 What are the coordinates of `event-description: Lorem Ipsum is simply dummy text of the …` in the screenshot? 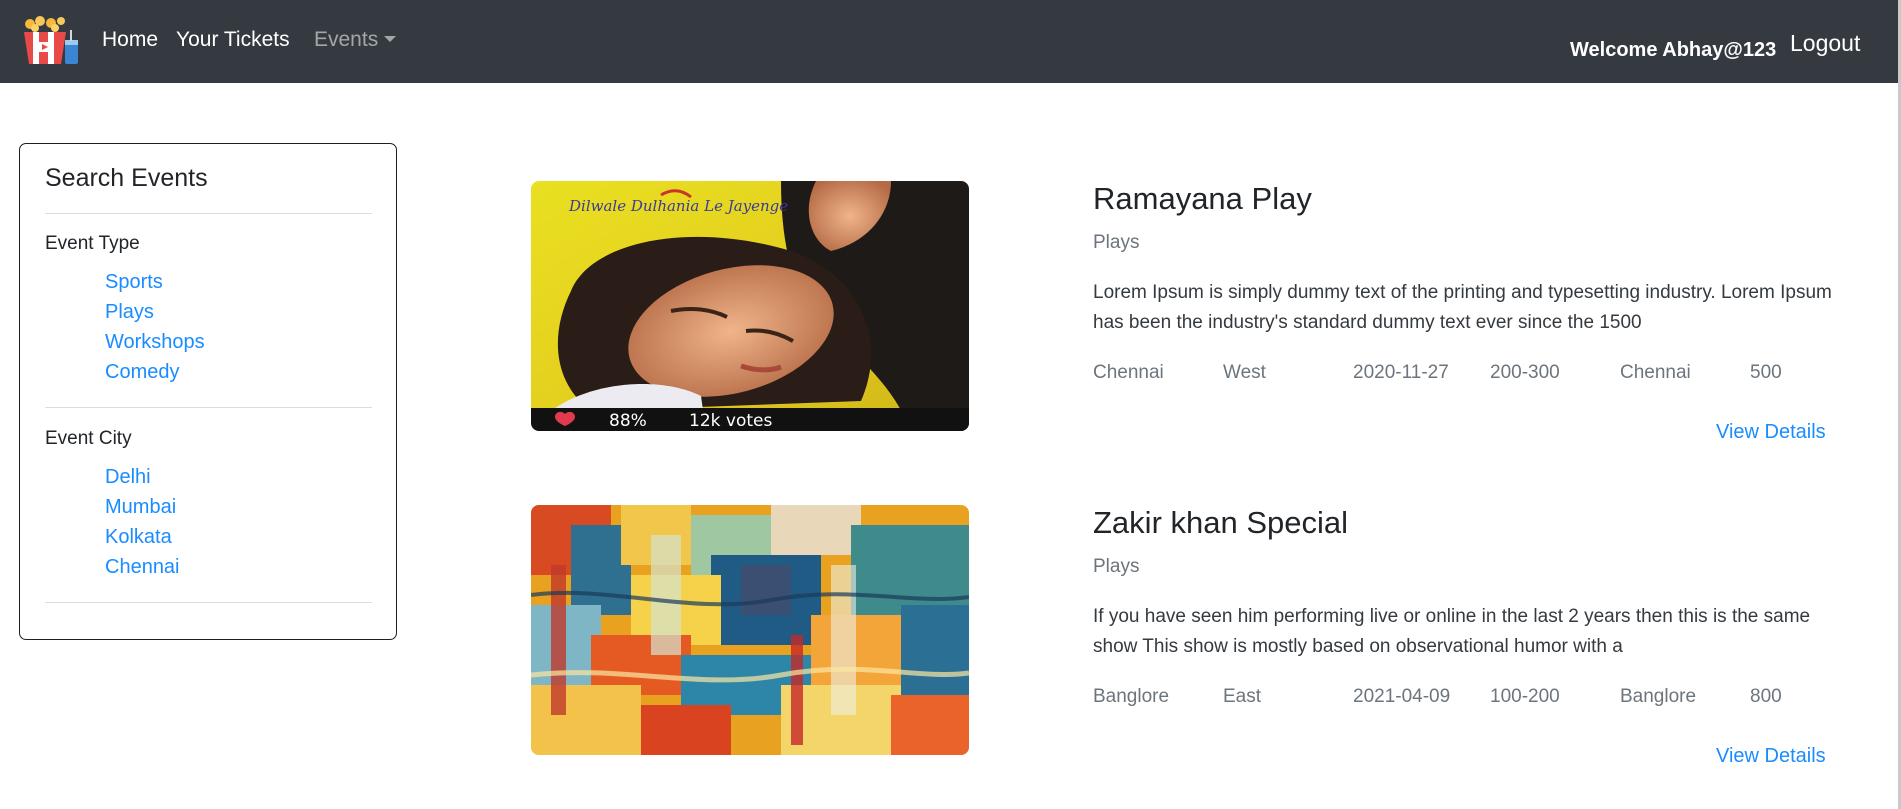 It's located at (1462, 307).